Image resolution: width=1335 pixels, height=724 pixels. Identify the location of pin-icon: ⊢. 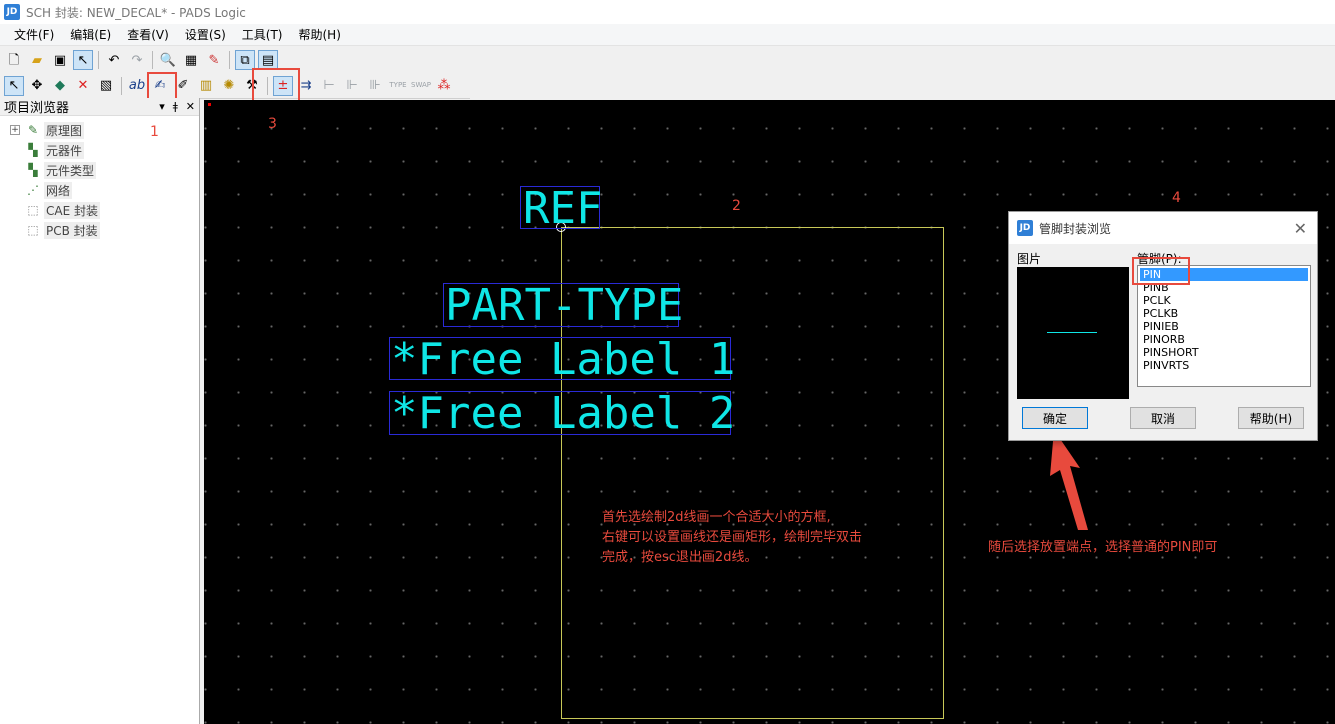
(329, 86).